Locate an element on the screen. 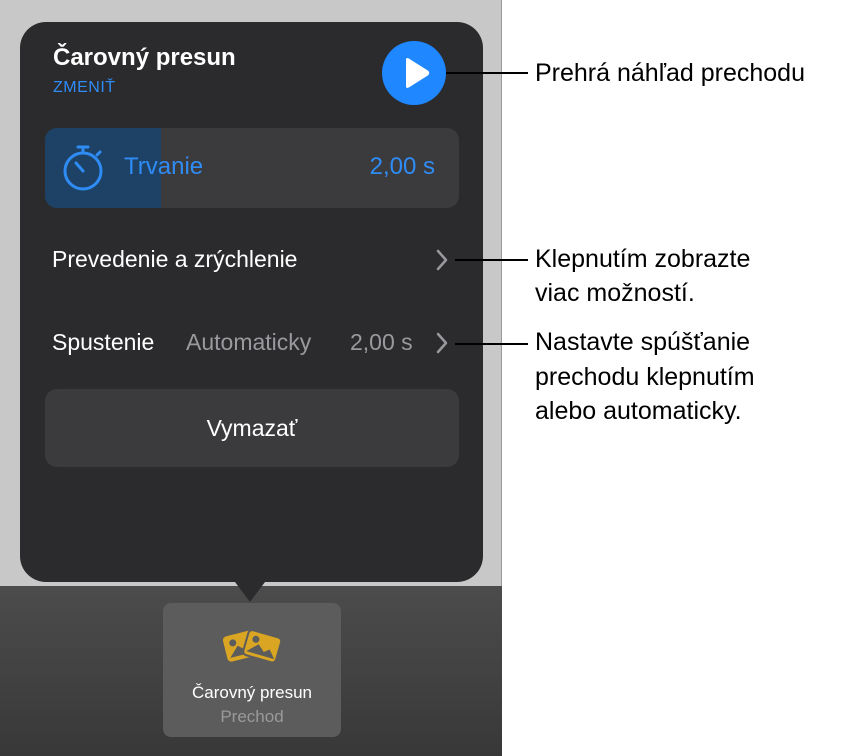 This screenshot has height=756, width=860. callout-more-line2: viac možností. is located at coordinates (615, 293).